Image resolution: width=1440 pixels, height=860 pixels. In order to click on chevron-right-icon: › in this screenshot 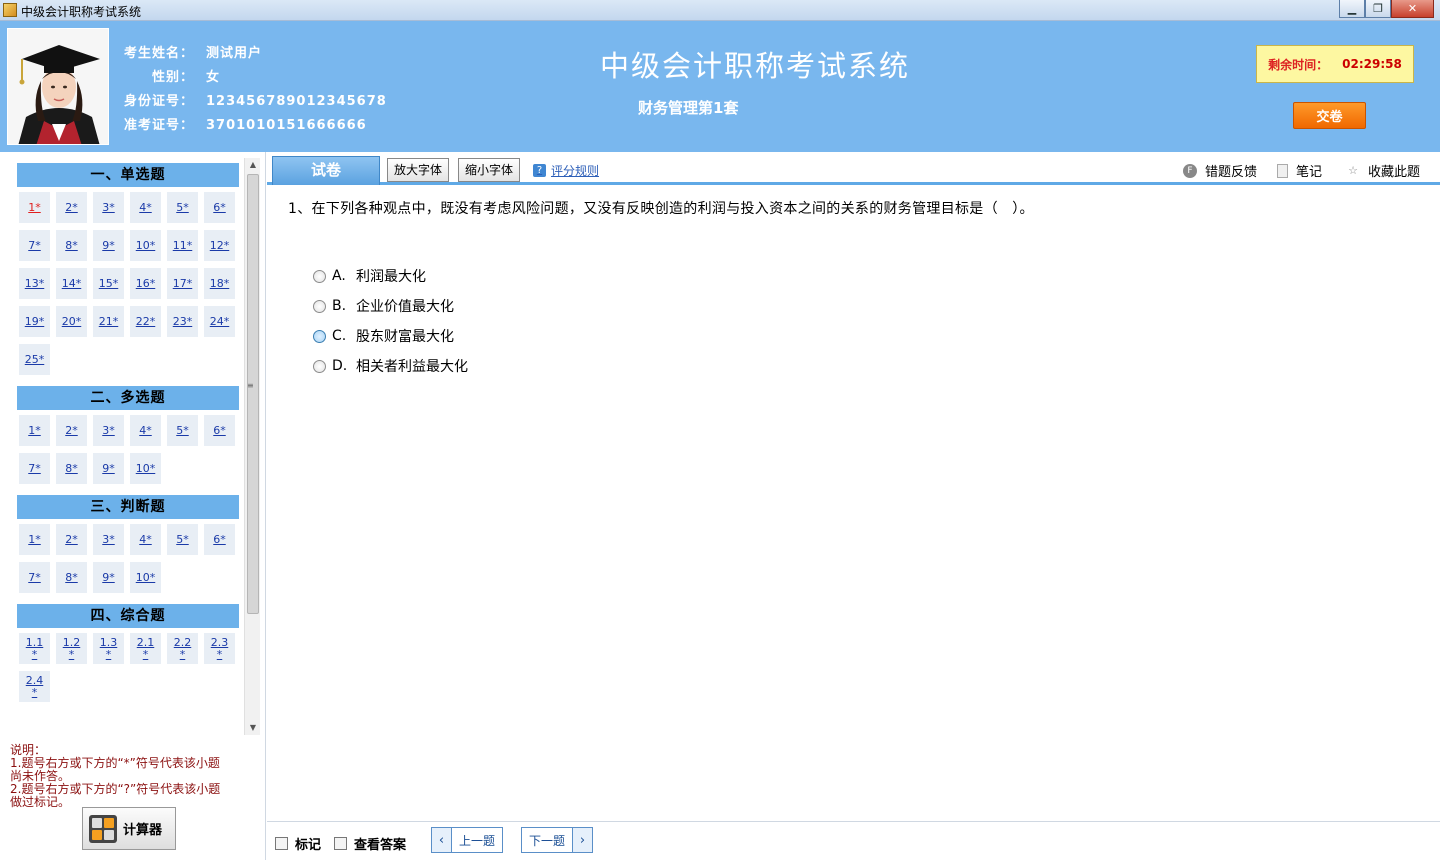, I will do `click(582, 840)`.